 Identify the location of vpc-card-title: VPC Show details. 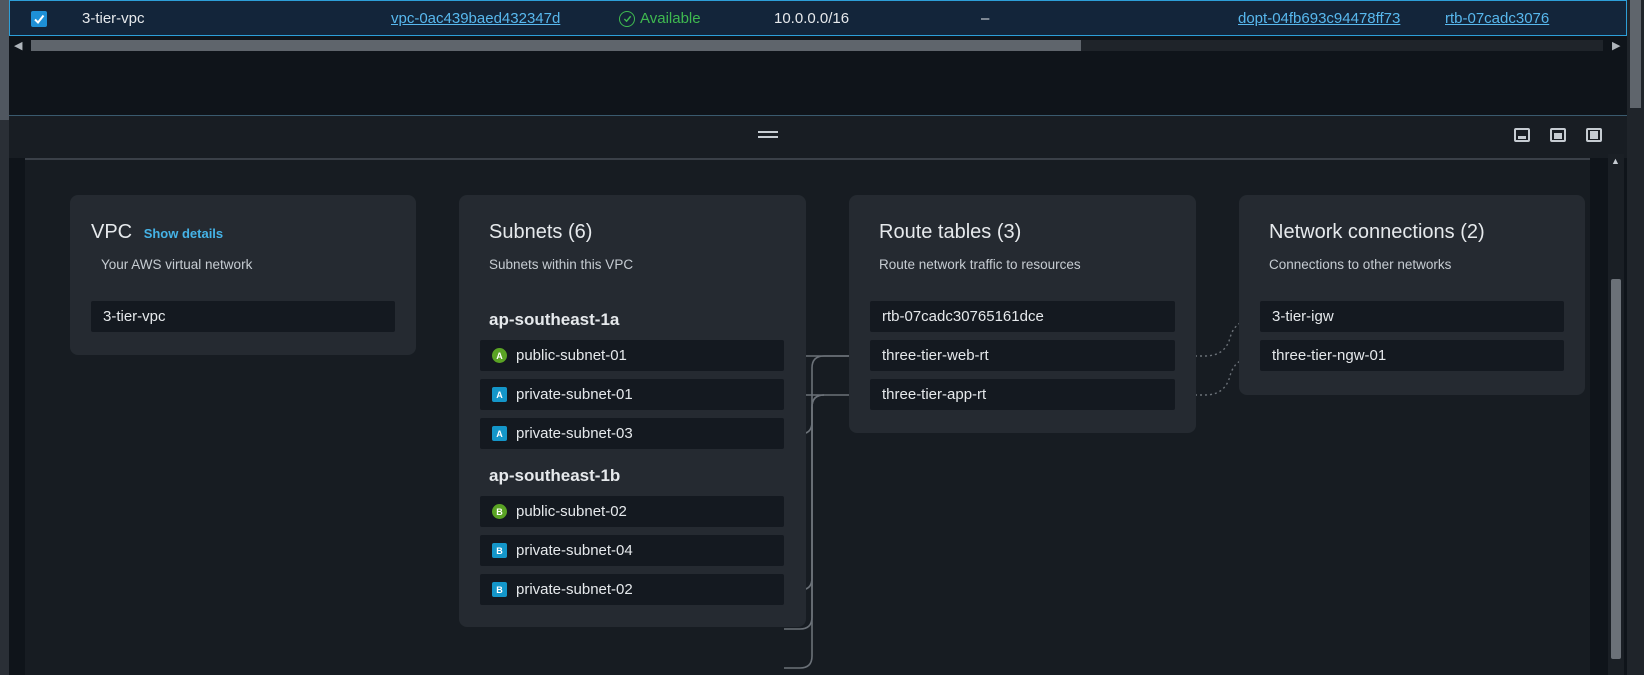
(157, 232).